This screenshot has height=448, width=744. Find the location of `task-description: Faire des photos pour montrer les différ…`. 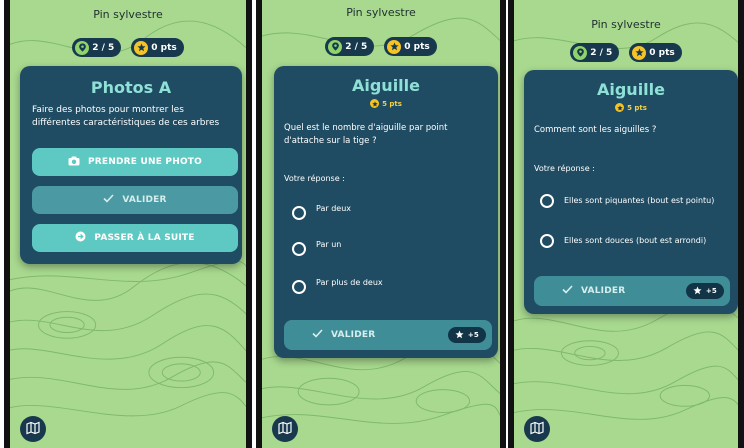

task-description: Faire des photos pour montrer les différ… is located at coordinates (126, 116).